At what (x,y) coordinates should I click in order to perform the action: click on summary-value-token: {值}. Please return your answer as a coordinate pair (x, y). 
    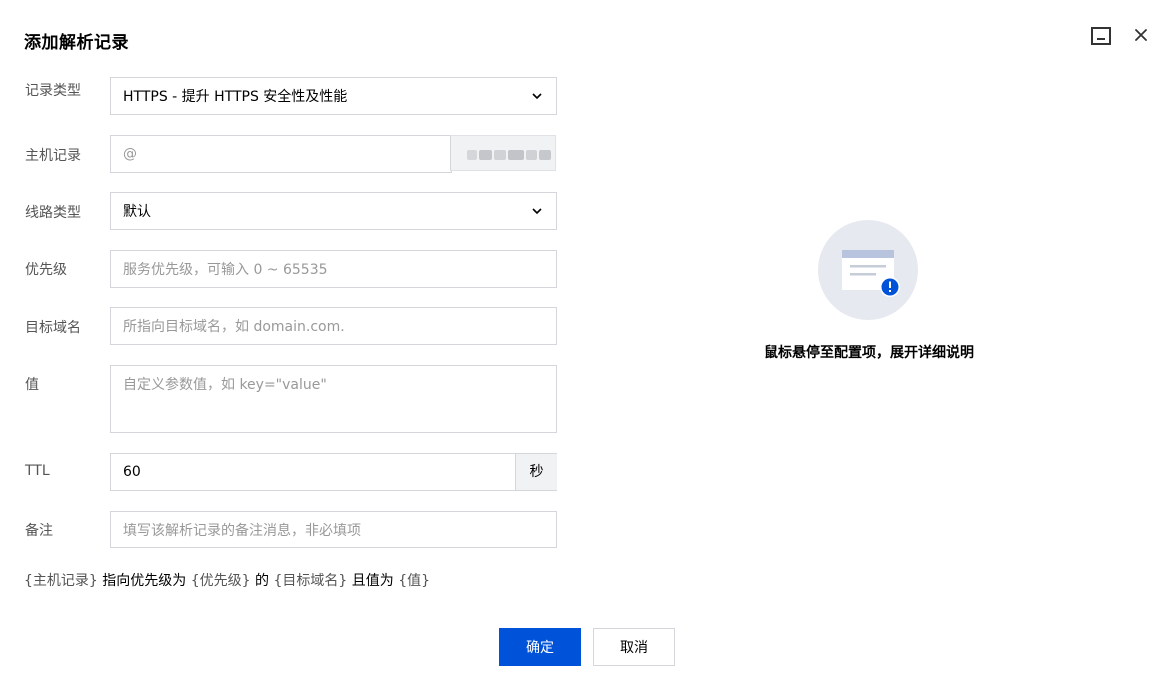
    Looking at the image, I should click on (414, 581).